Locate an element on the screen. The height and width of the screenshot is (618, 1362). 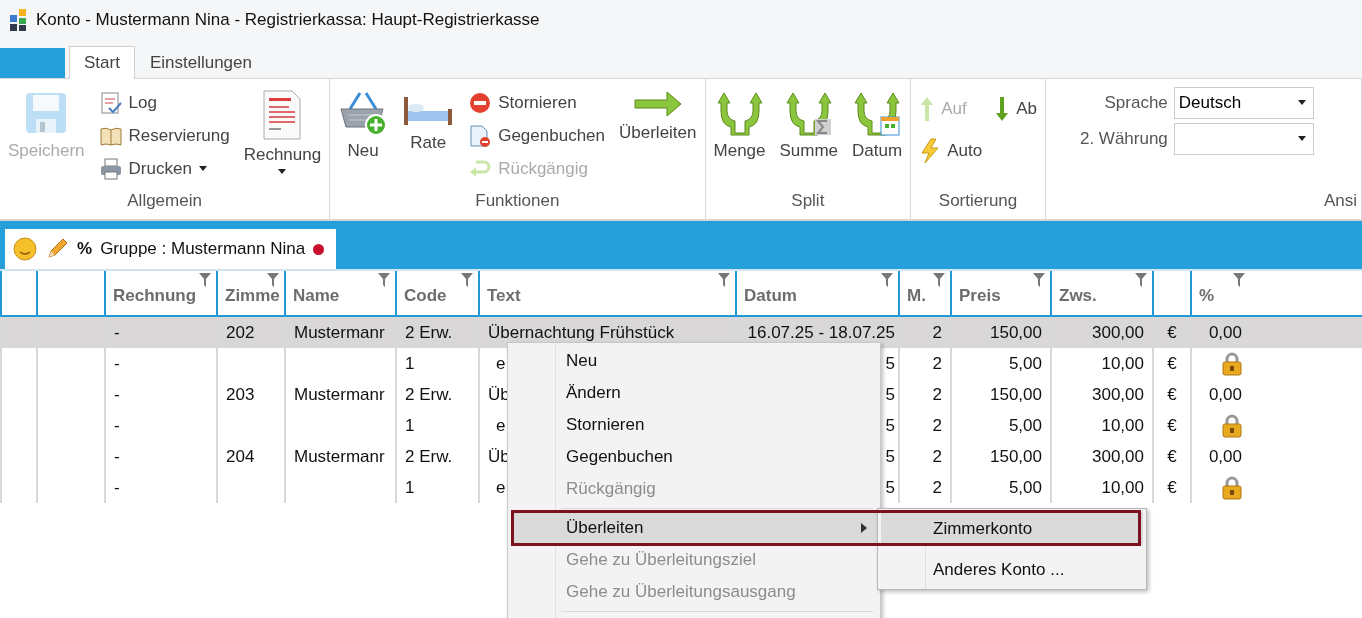
column-header: Preis is located at coordinates (1000, 293).